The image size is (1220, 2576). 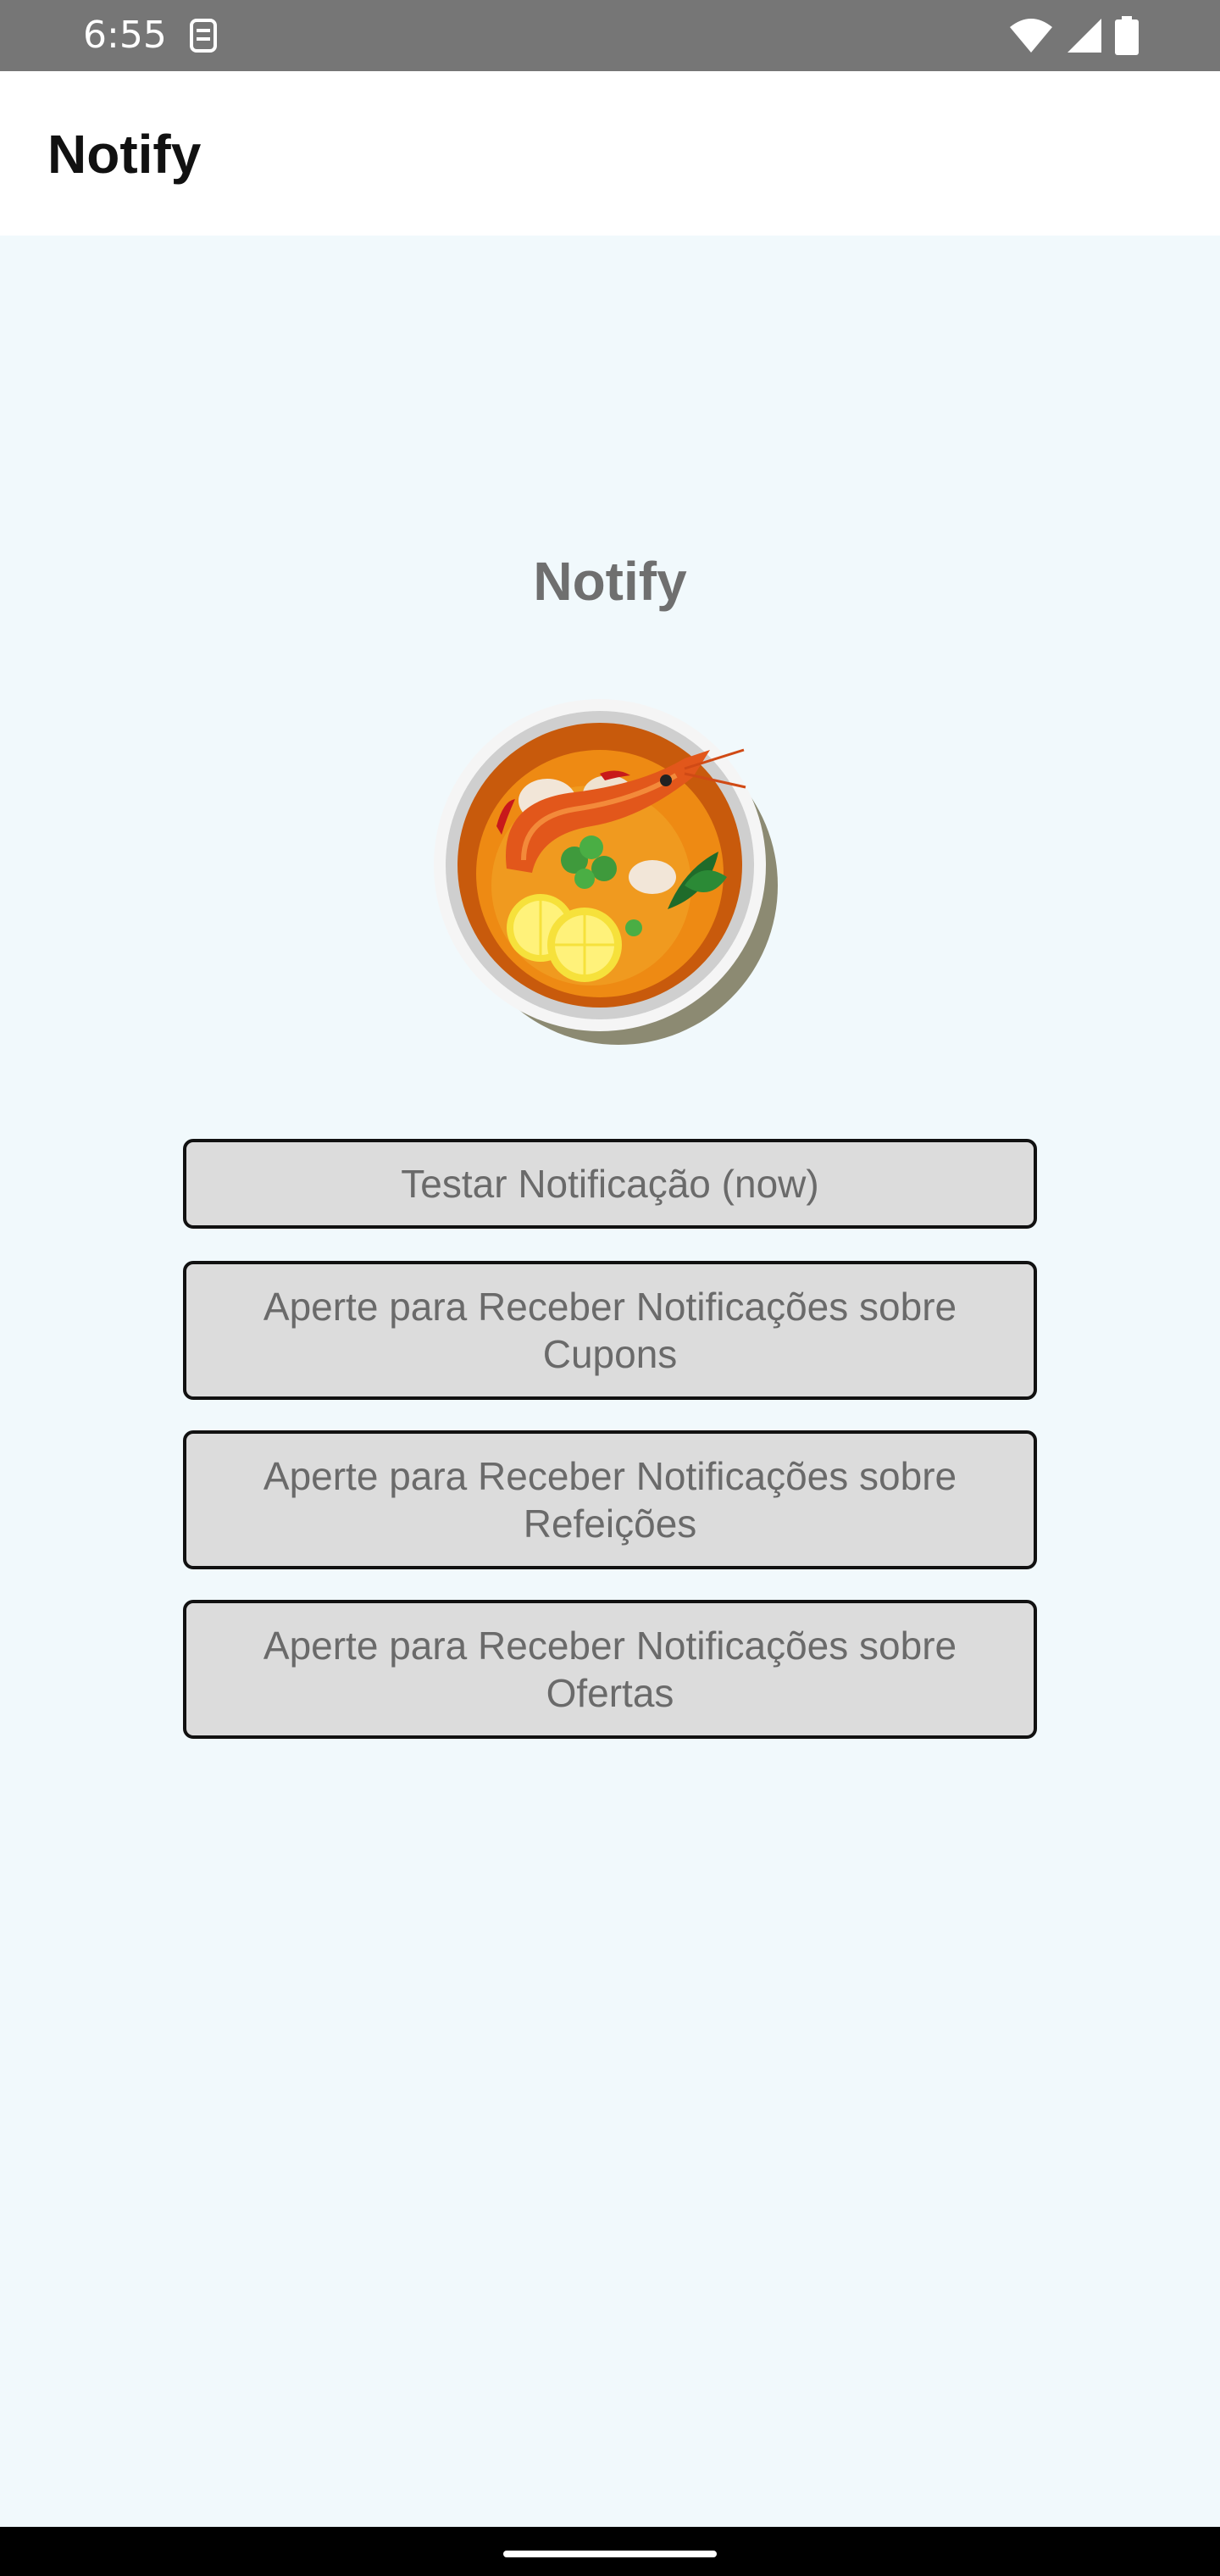 I want to click on navigation-bar, so click(x=610, y=2551).